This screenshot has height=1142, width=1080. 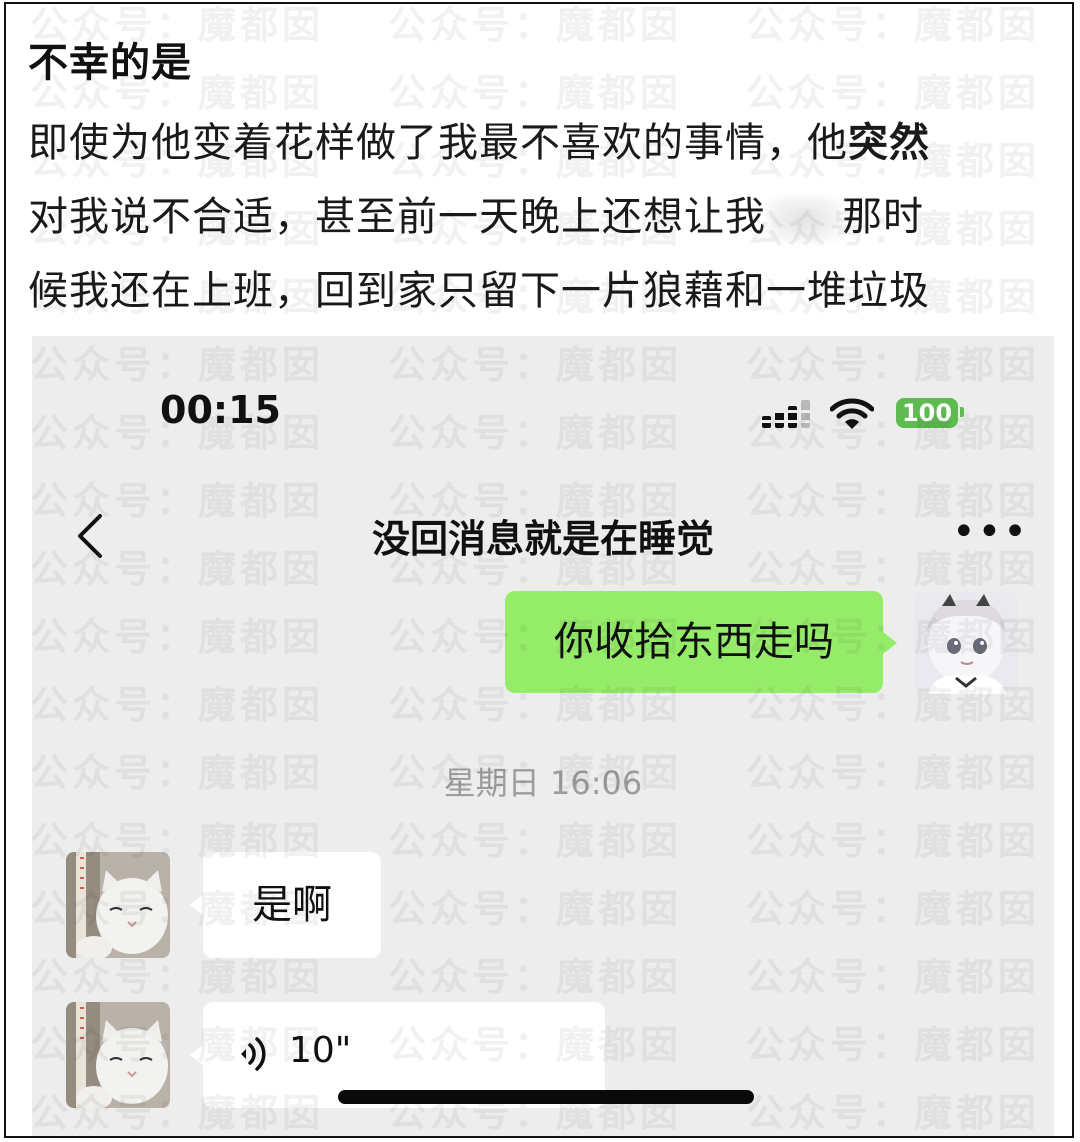 I want to click on wifi-icon, so click(x=852, y=413).